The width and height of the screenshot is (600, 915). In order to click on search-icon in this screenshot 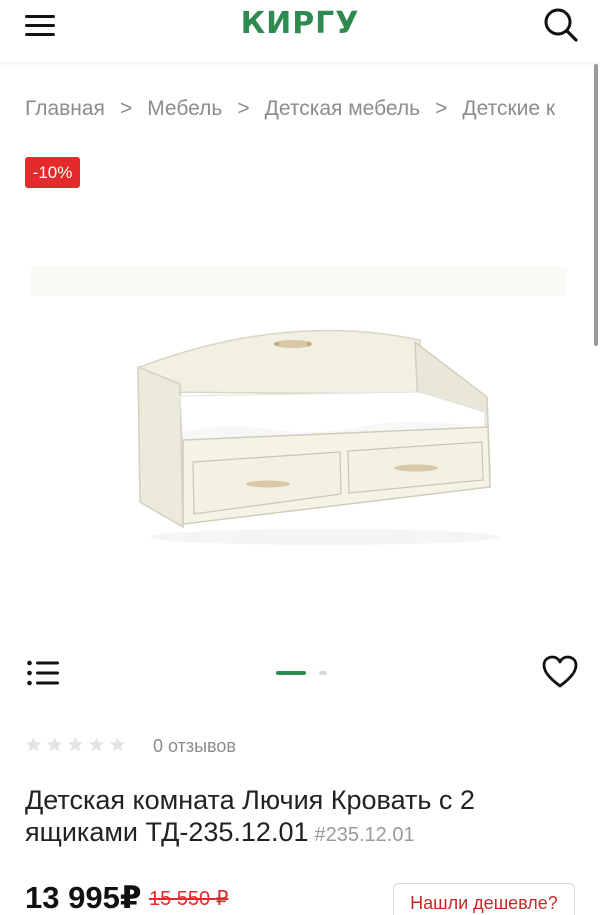, I will do `click(561, 25)`.